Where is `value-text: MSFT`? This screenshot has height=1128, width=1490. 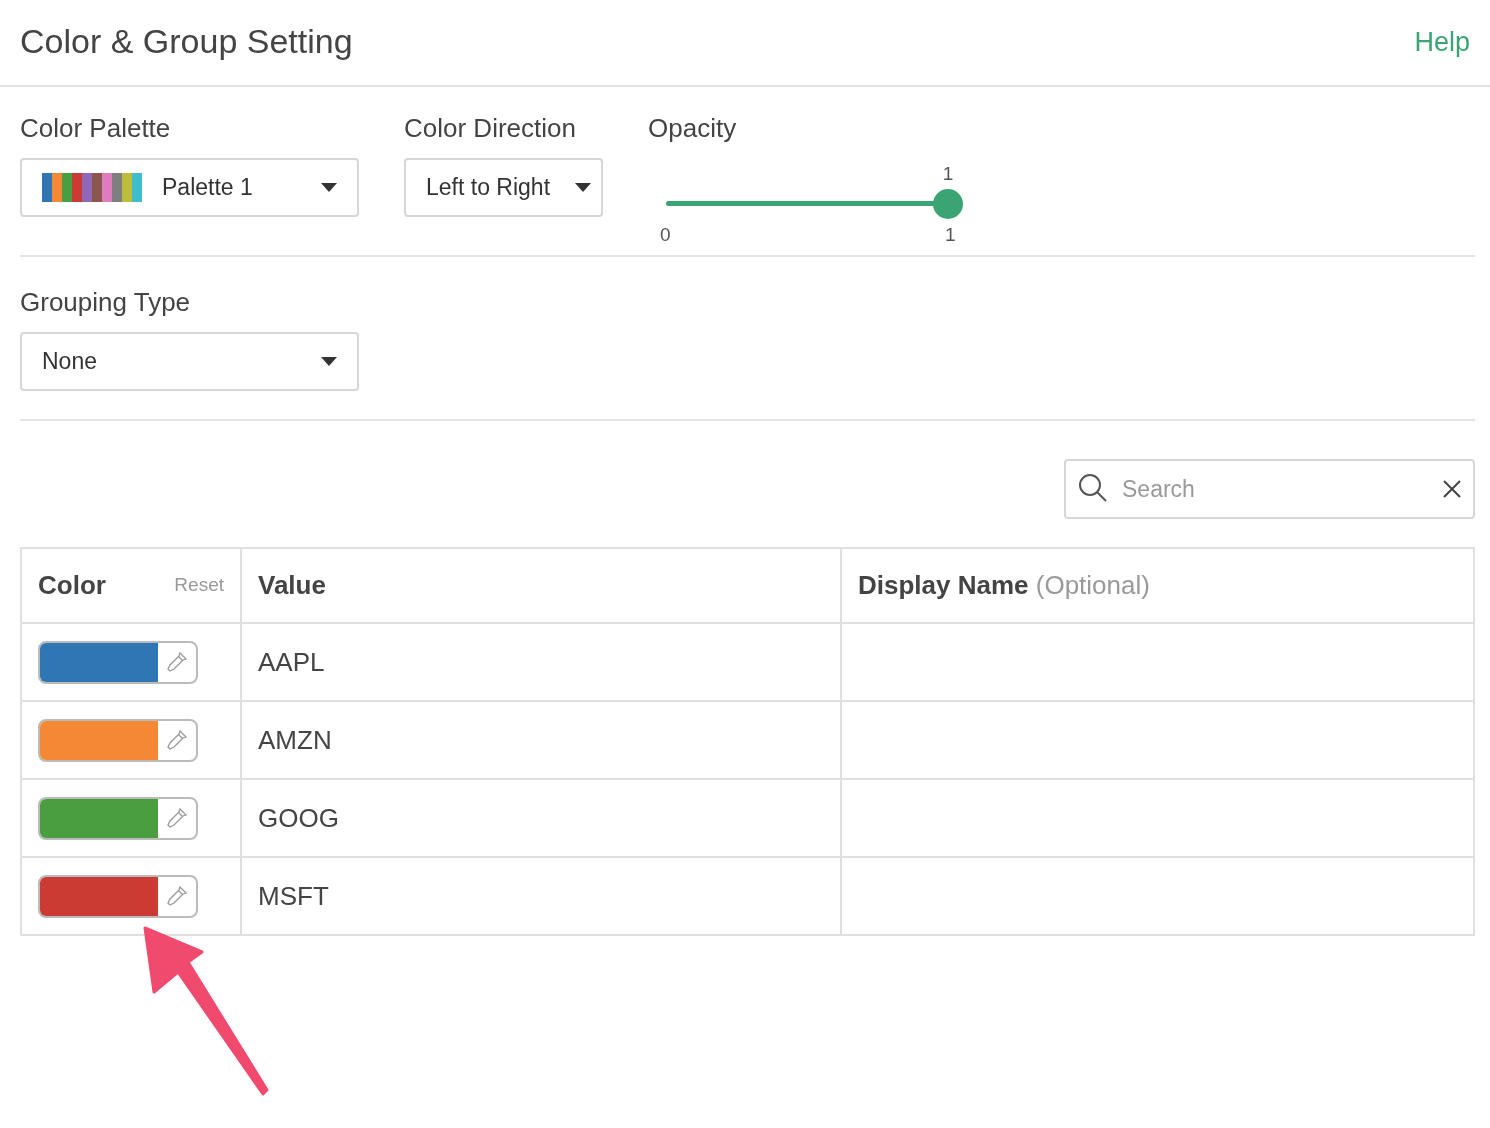 value-text: MSFT is located at coordinates (293, 895).